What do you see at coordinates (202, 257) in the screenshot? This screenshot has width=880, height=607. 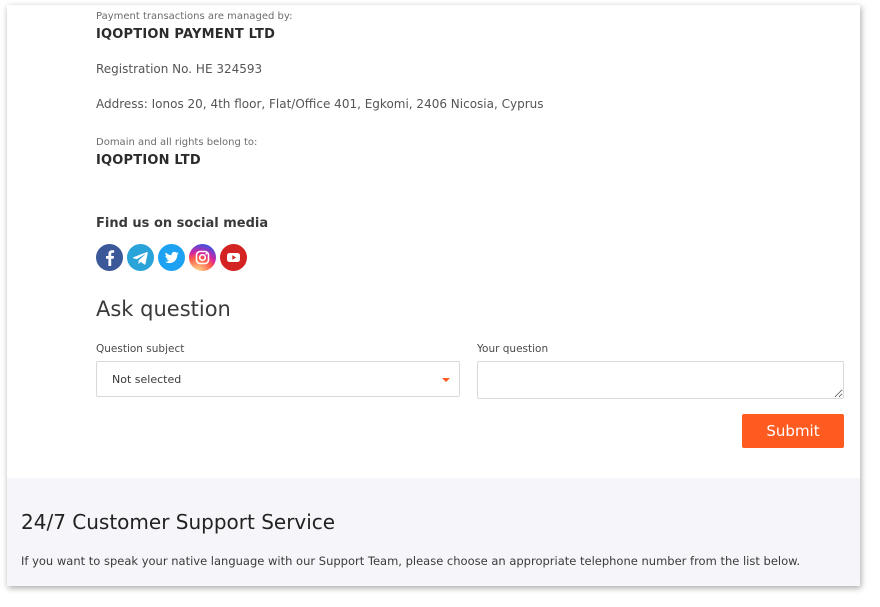 I see `instagram-icon` at bounding box center [202, 257].